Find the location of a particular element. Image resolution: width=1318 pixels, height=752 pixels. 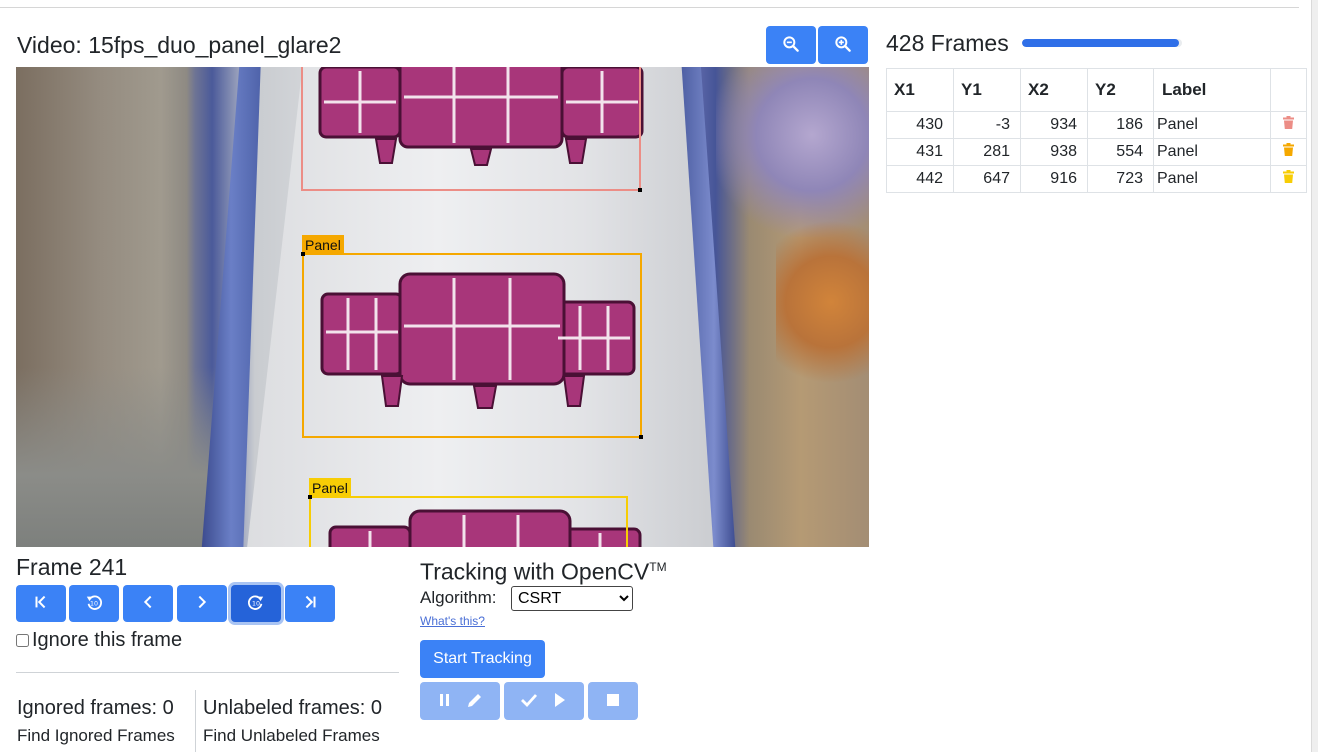

table-row: 431 281 938 554 Panel is located at coordinates (1096, 152).